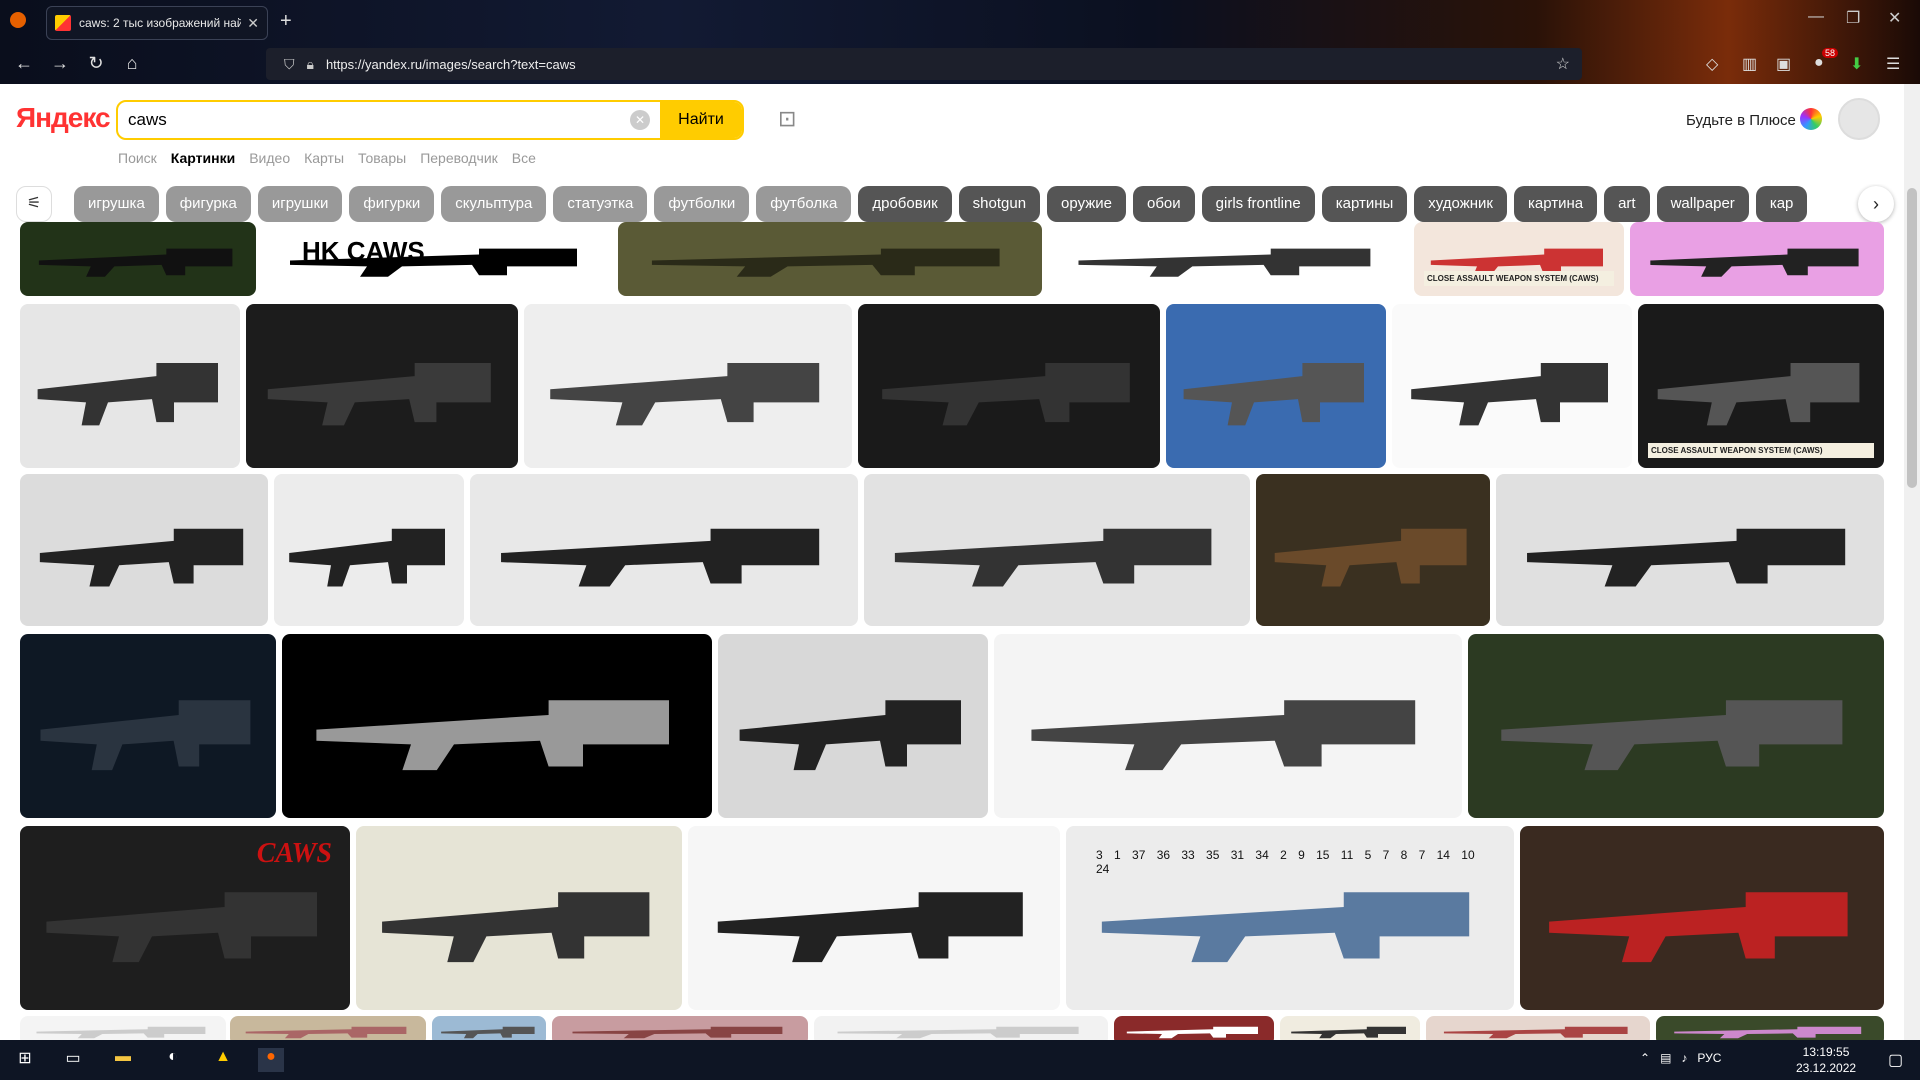 The image size is (1920, 1080). What do you see at coordinates (96, 63) in the screenshot?
I see `reload-icon: ↻` at bounding box center [96, 63].